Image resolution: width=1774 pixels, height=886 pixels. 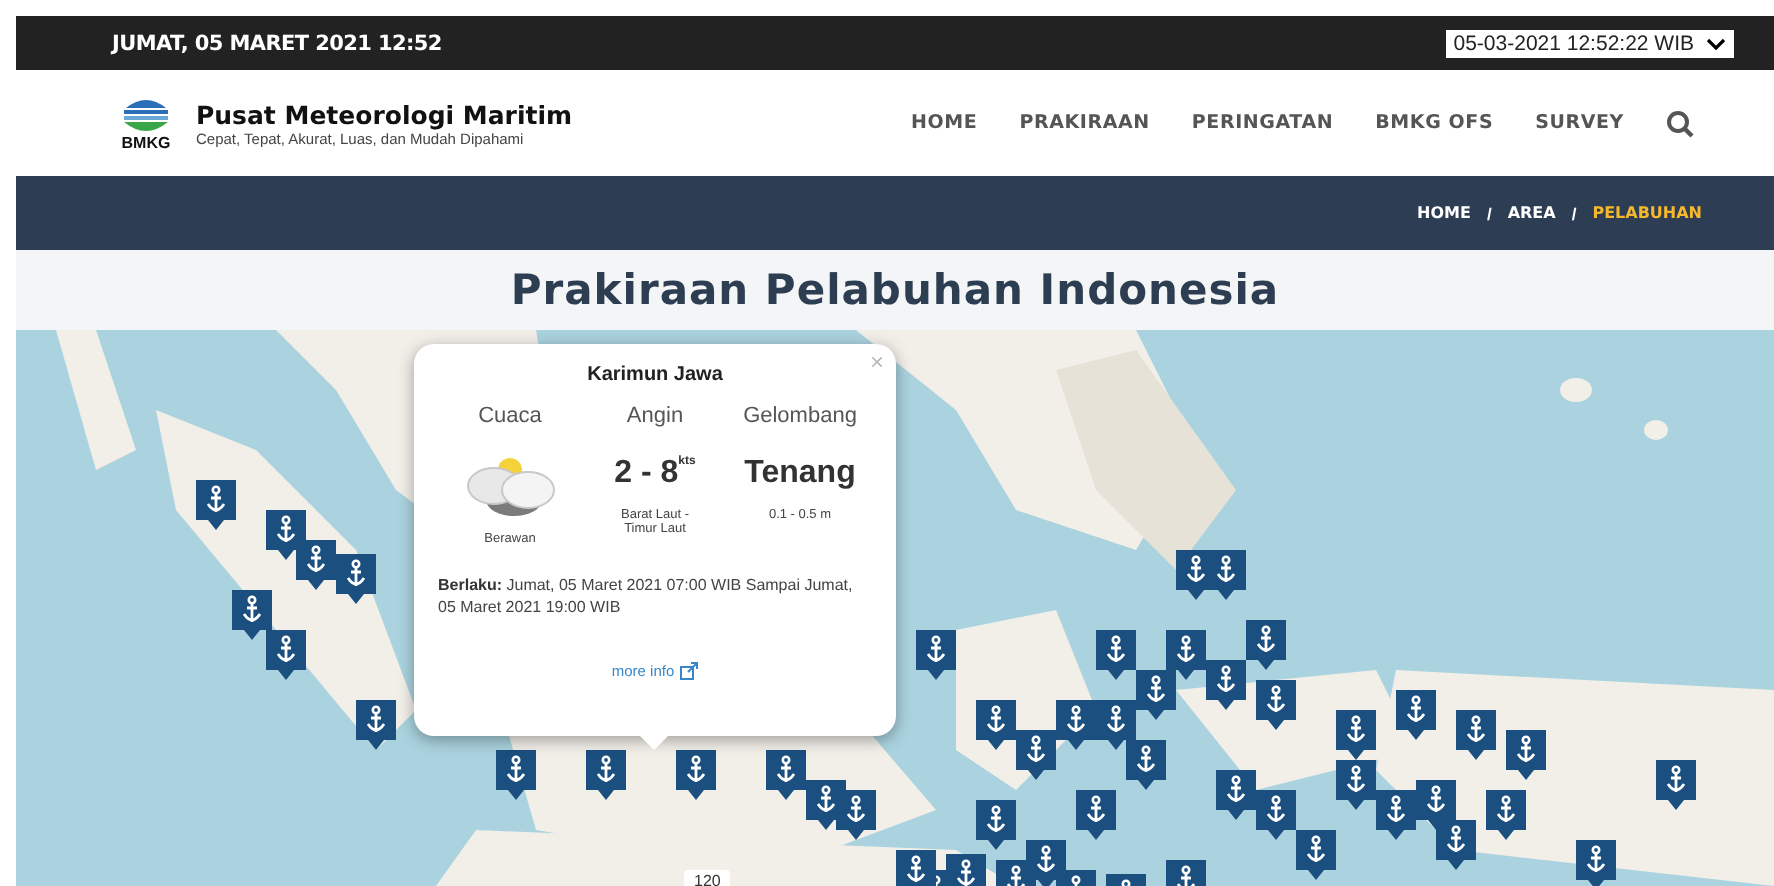 What do you see at coordinates (1262, 123) in the screenshot?
I see `nav-link: PERINGATAN` at bounding box center [1262, 123].